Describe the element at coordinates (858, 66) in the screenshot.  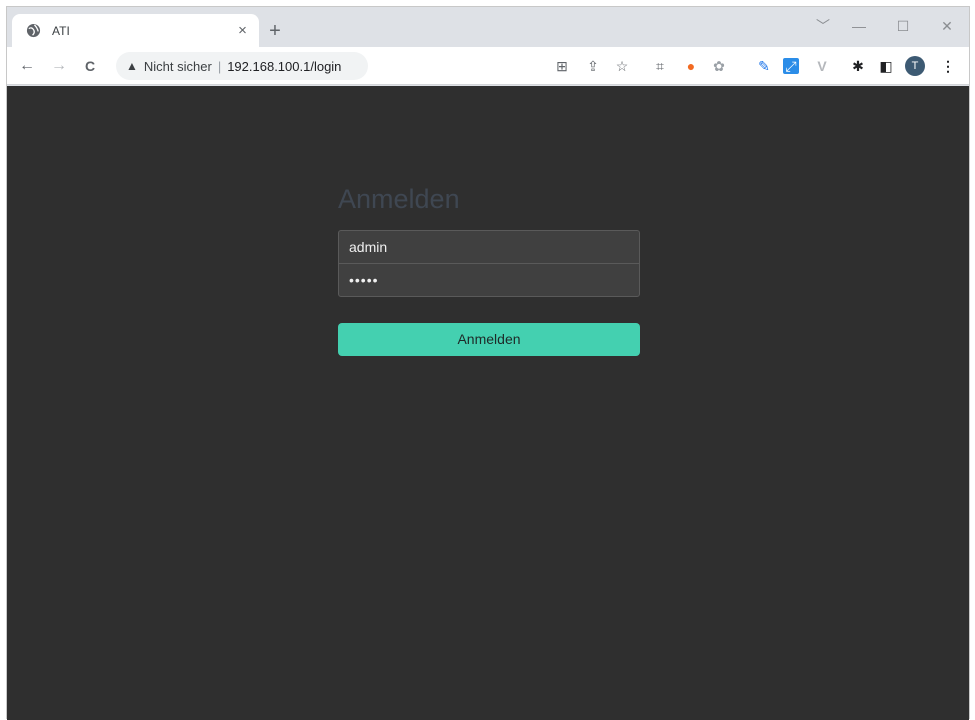
I see `puzzle-extensions-icon: ✱` at that location.